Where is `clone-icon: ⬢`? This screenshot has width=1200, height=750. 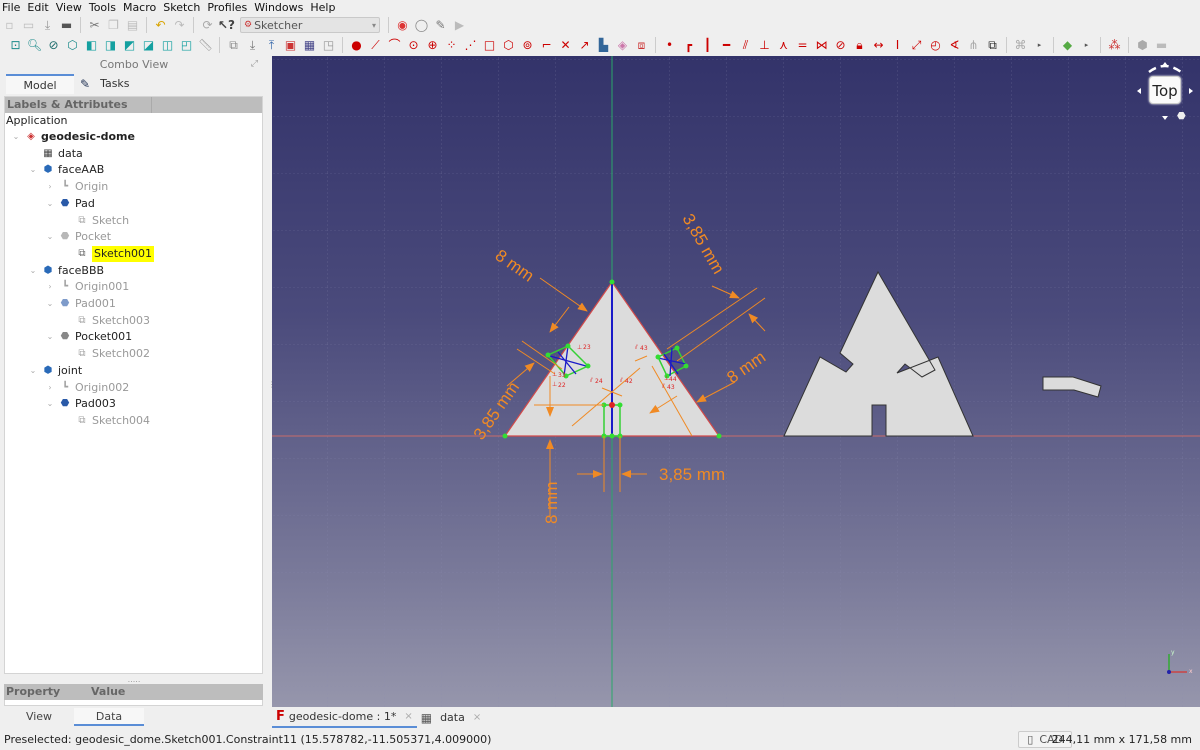 clone-icon: ⬢ is located at coordinates (1143, 45).